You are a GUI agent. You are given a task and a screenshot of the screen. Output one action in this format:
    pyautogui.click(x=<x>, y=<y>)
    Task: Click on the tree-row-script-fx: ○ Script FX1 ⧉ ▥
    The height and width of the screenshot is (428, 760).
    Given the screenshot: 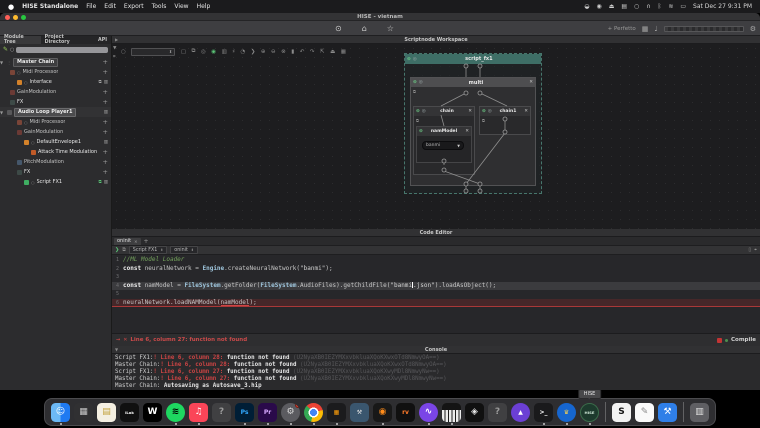 What is the action you would take?
    pyautogui.click(x=55, y=182)
    